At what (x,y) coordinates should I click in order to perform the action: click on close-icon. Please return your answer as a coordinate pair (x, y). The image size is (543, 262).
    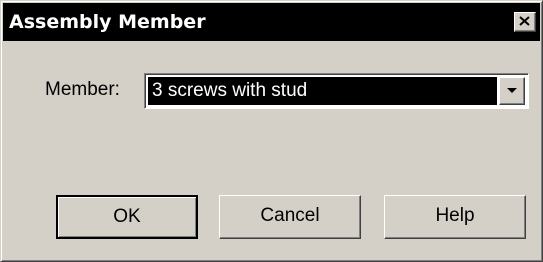
    Looking at the image, I should click on (524, 21).